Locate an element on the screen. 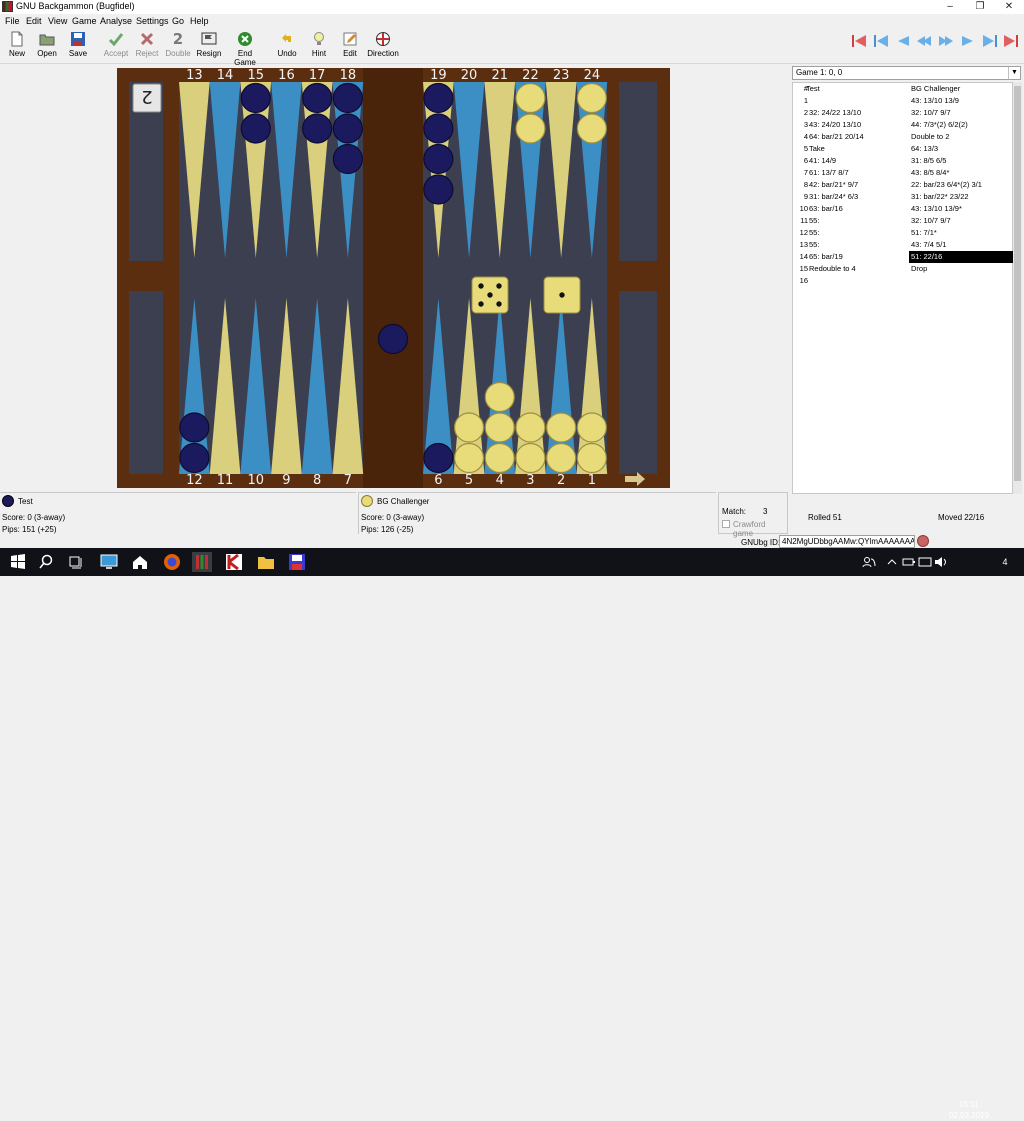  move-list-row: 16 is located at coordinates (903, 281).